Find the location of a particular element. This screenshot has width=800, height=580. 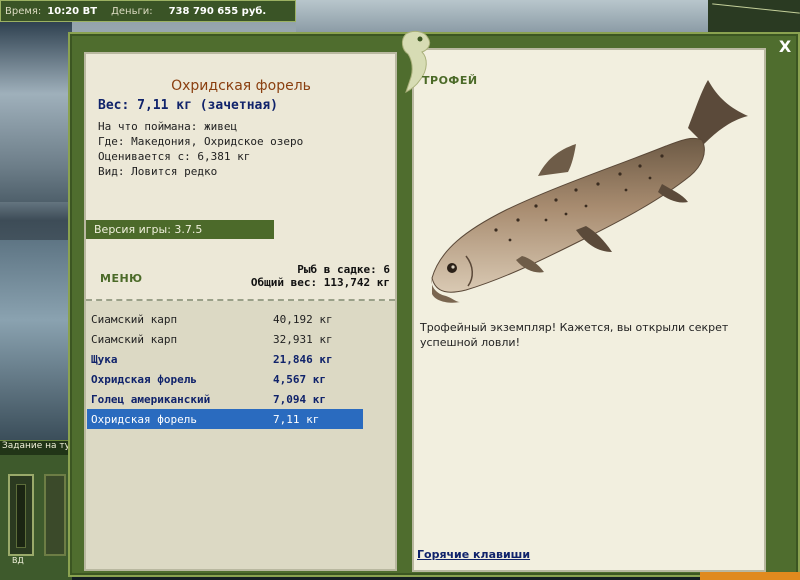

gauge is located at coordinates (21, 515).